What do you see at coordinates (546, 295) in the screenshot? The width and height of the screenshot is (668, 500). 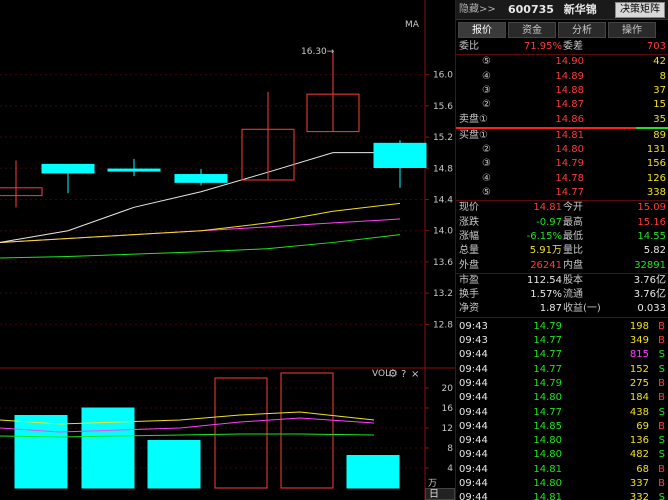 I see `fundamental-value: 1.57%` at bounding box center [546, 295].